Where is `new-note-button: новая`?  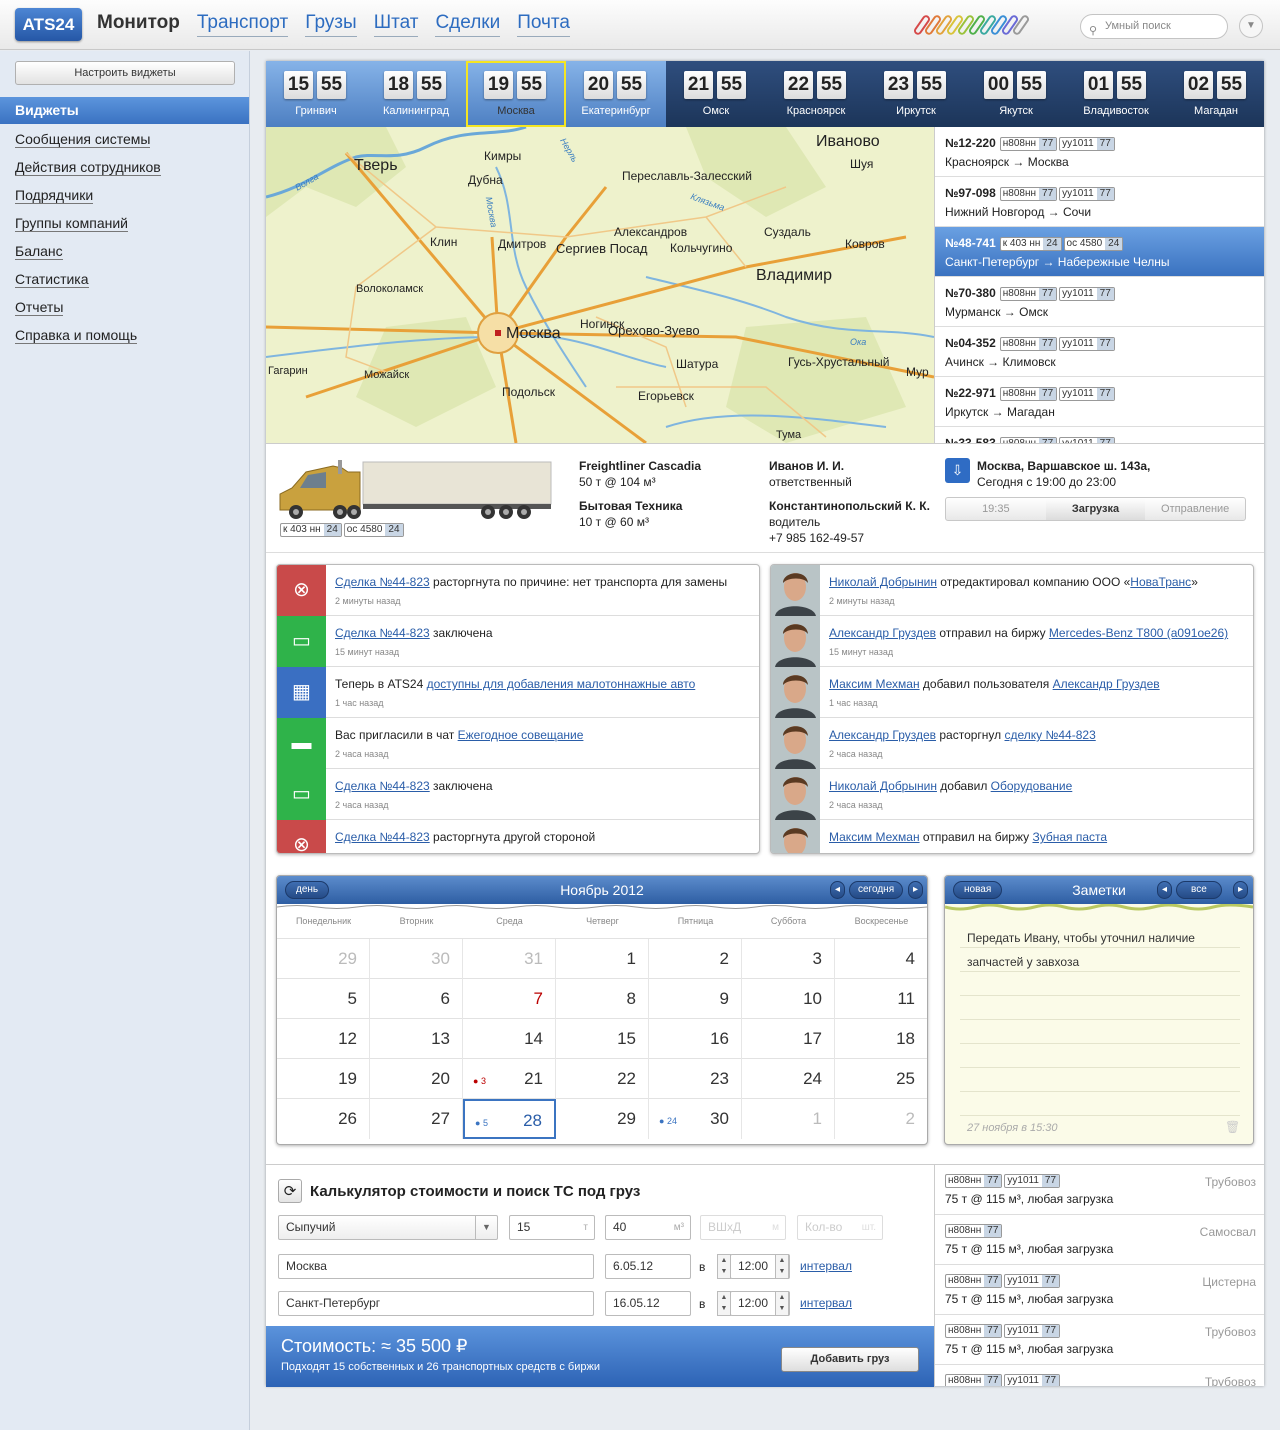
new-note-button: новая is located at coordinates (978, 890).